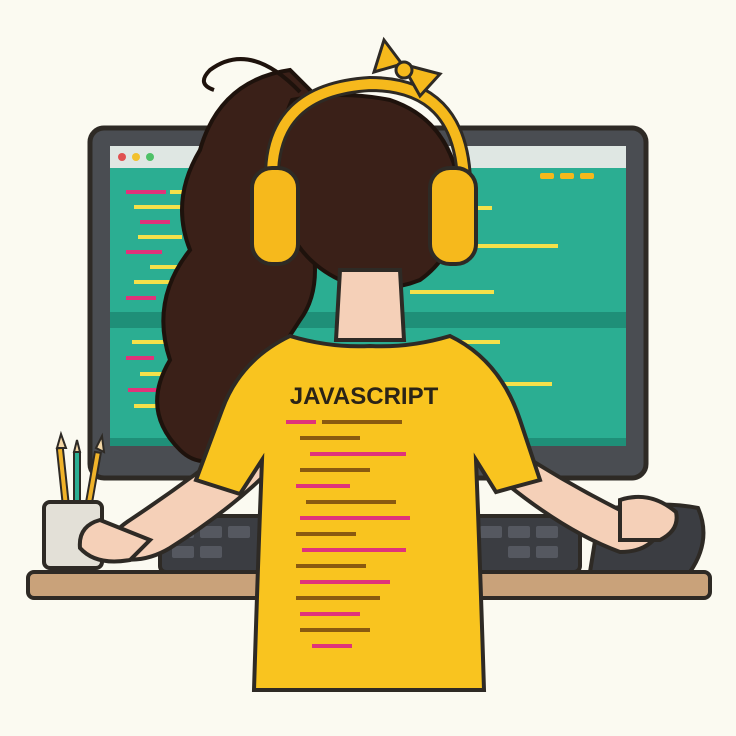  I want to click on neck, so click(370, 305).